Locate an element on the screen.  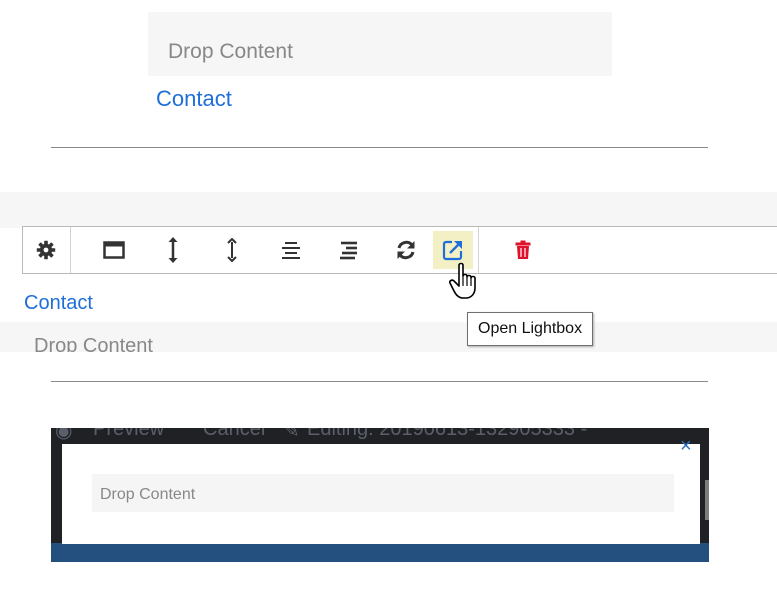
delete-button is located at coordinates (523, 250).